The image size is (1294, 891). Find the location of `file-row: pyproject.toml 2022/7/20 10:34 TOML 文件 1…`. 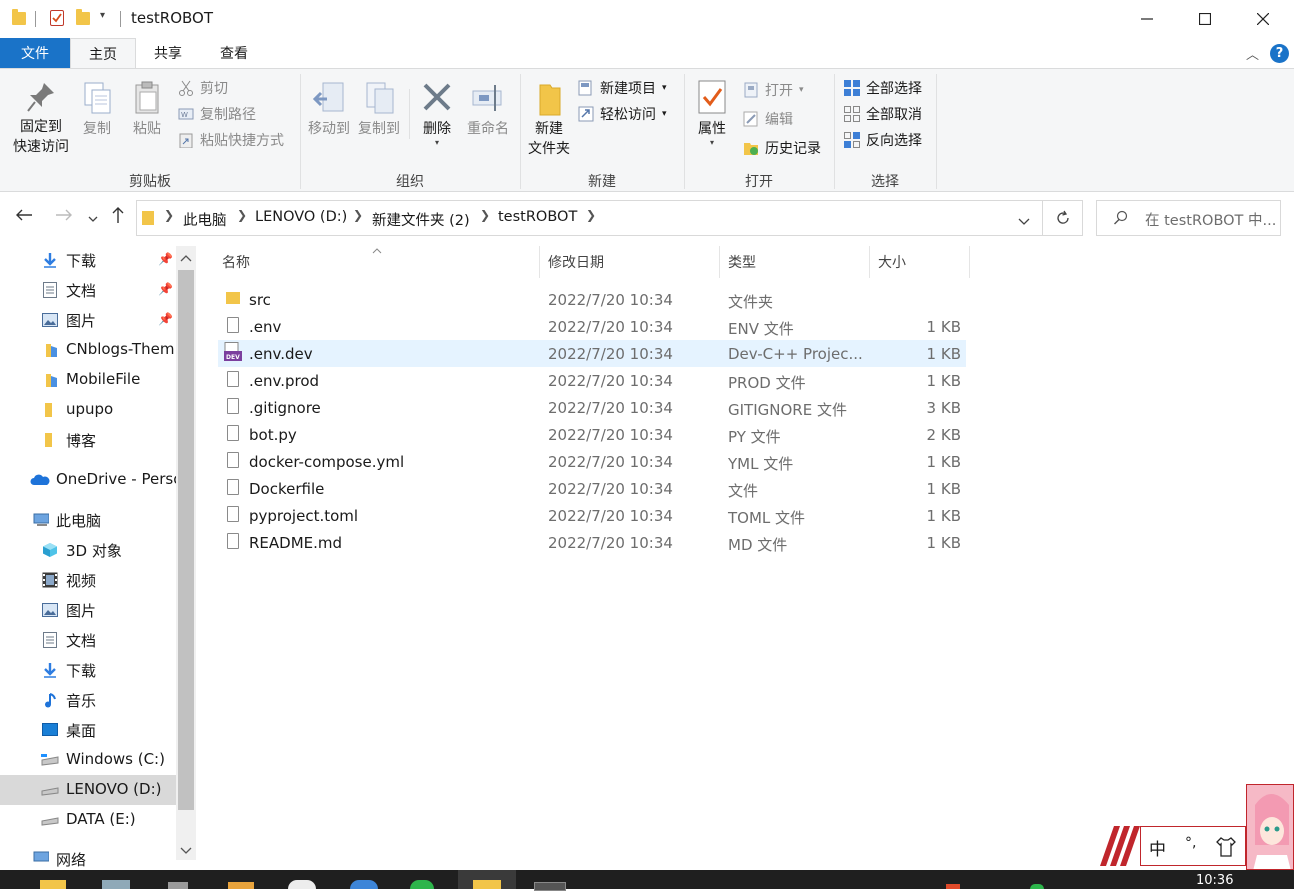

file-row: pyproject.toml 2022/7/20 10:34 TOML 文件 1… is located at coordinates (592, 515).